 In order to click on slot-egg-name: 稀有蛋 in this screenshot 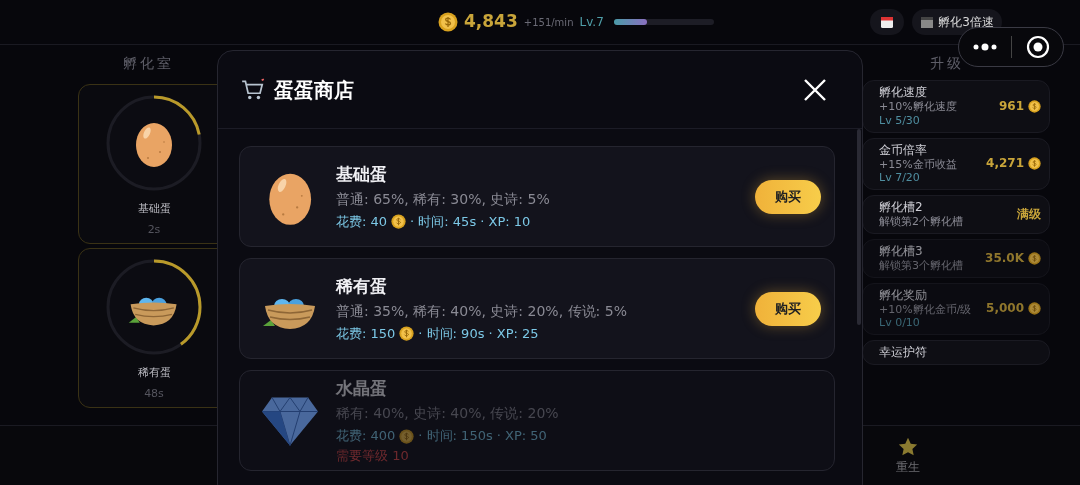, I will do `click(154, 373)`.